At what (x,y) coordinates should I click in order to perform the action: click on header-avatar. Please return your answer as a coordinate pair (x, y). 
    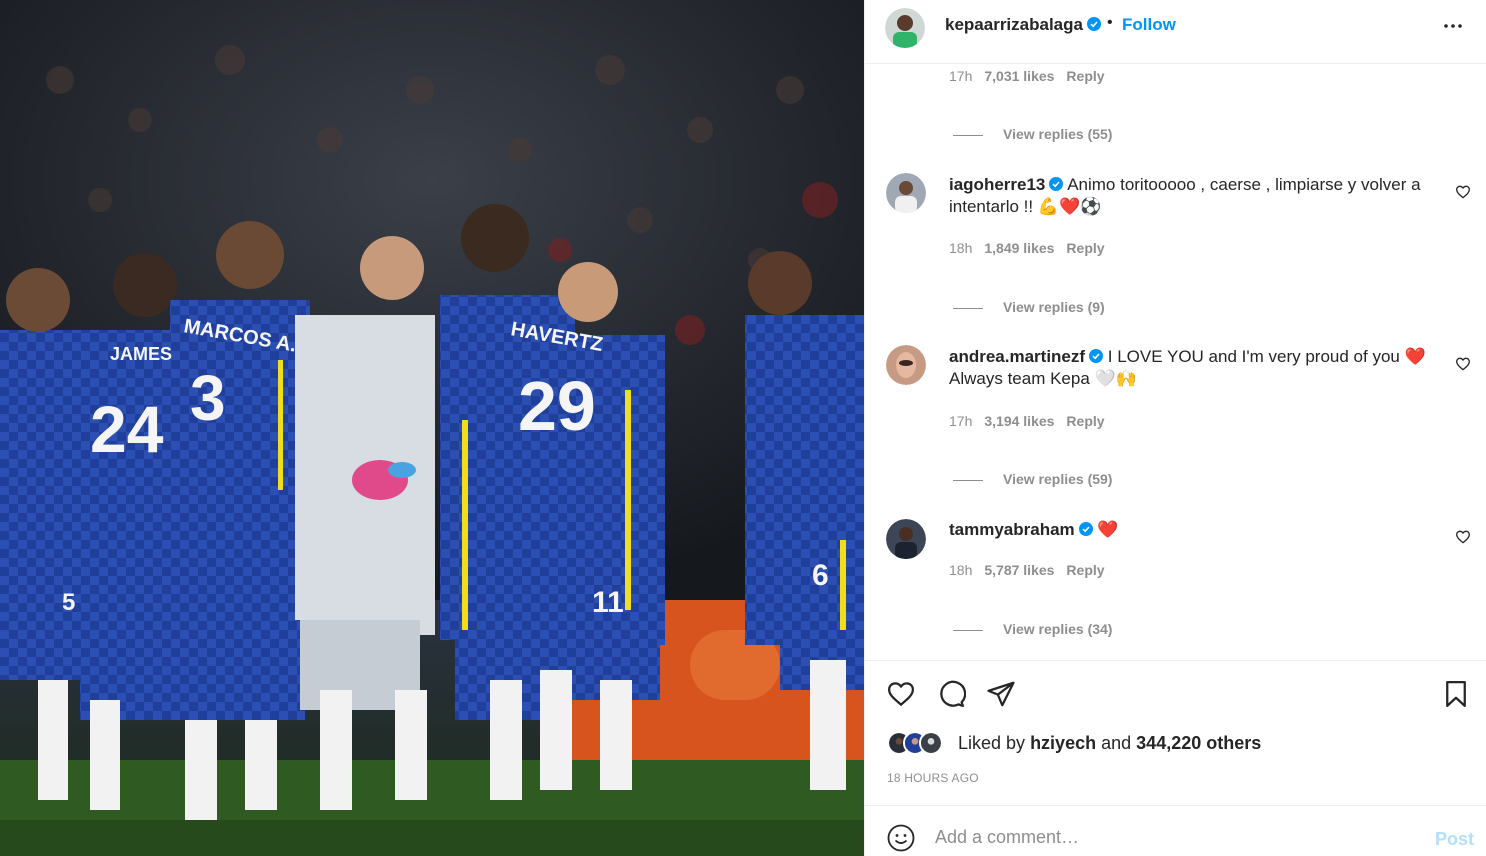
    Looking at the image, I should click on (905, 28).